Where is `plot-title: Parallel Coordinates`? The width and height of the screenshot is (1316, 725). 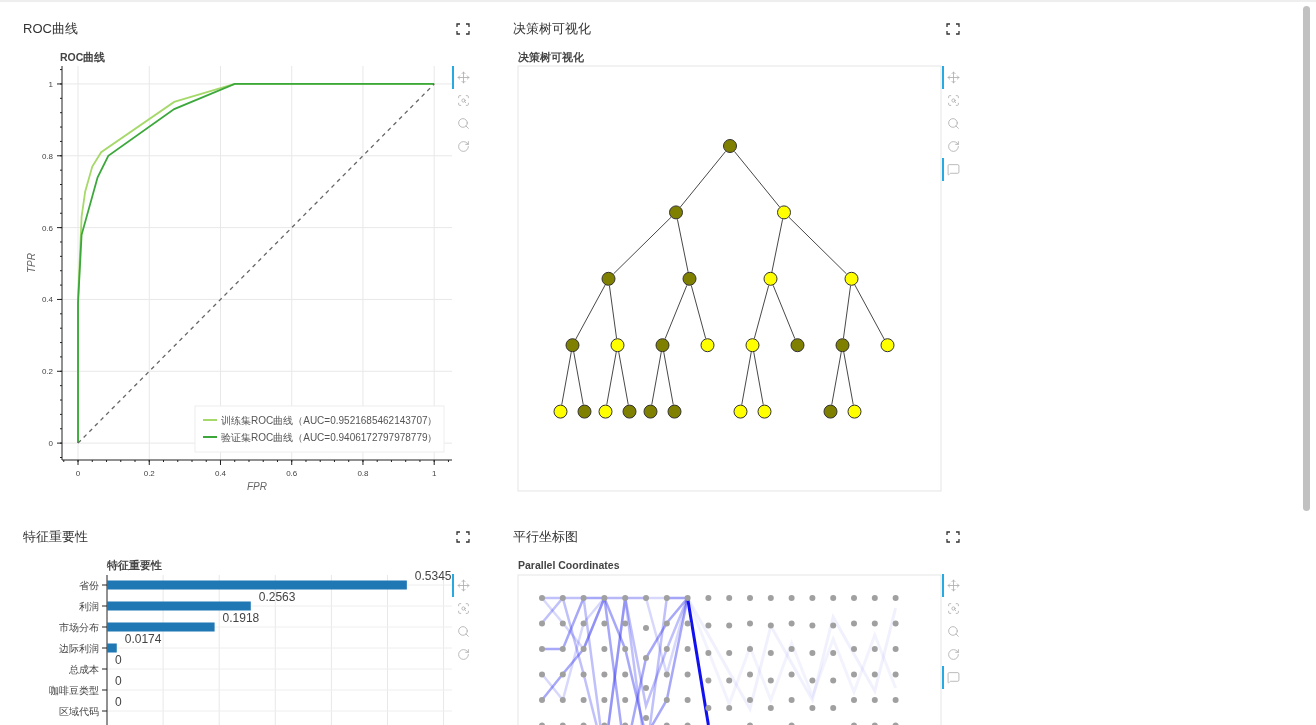
plot-title: Parallel Coordinates is located at coordinates (569, 565).